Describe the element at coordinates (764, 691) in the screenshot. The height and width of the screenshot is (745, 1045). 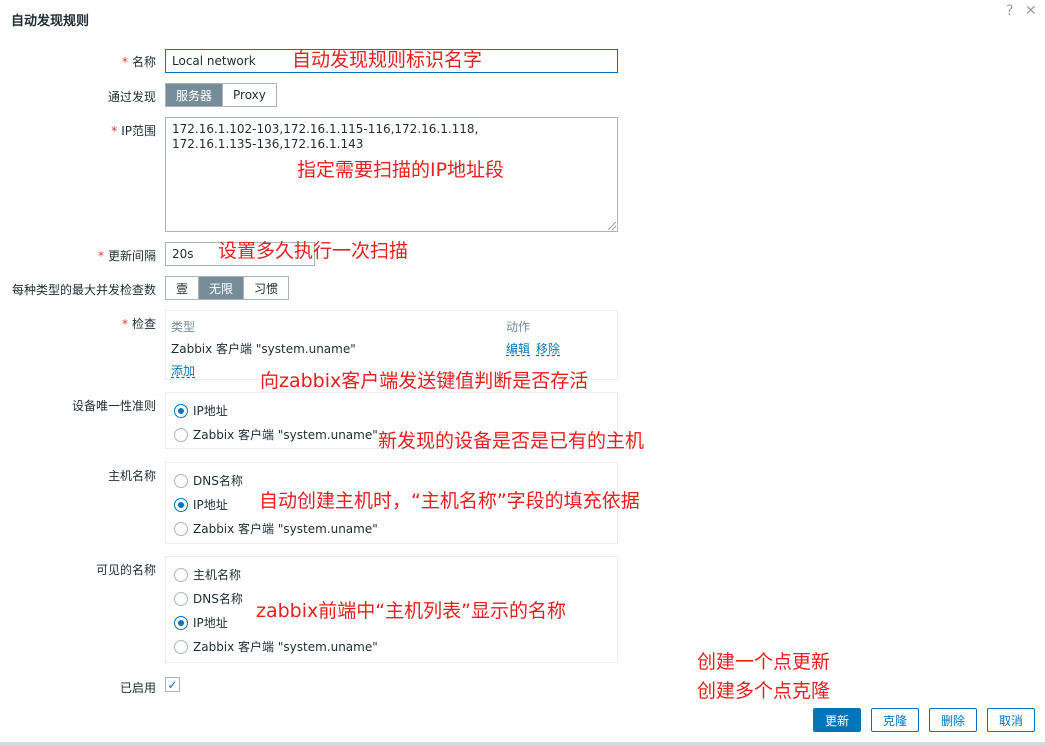
I see `annotation-buttons-line2: 创建多个点克隆` at that location.